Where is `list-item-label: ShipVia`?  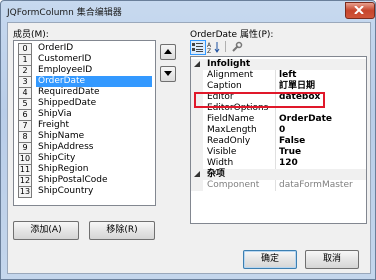
list-item-label: ShipVia is located at coordinates (55, 114).